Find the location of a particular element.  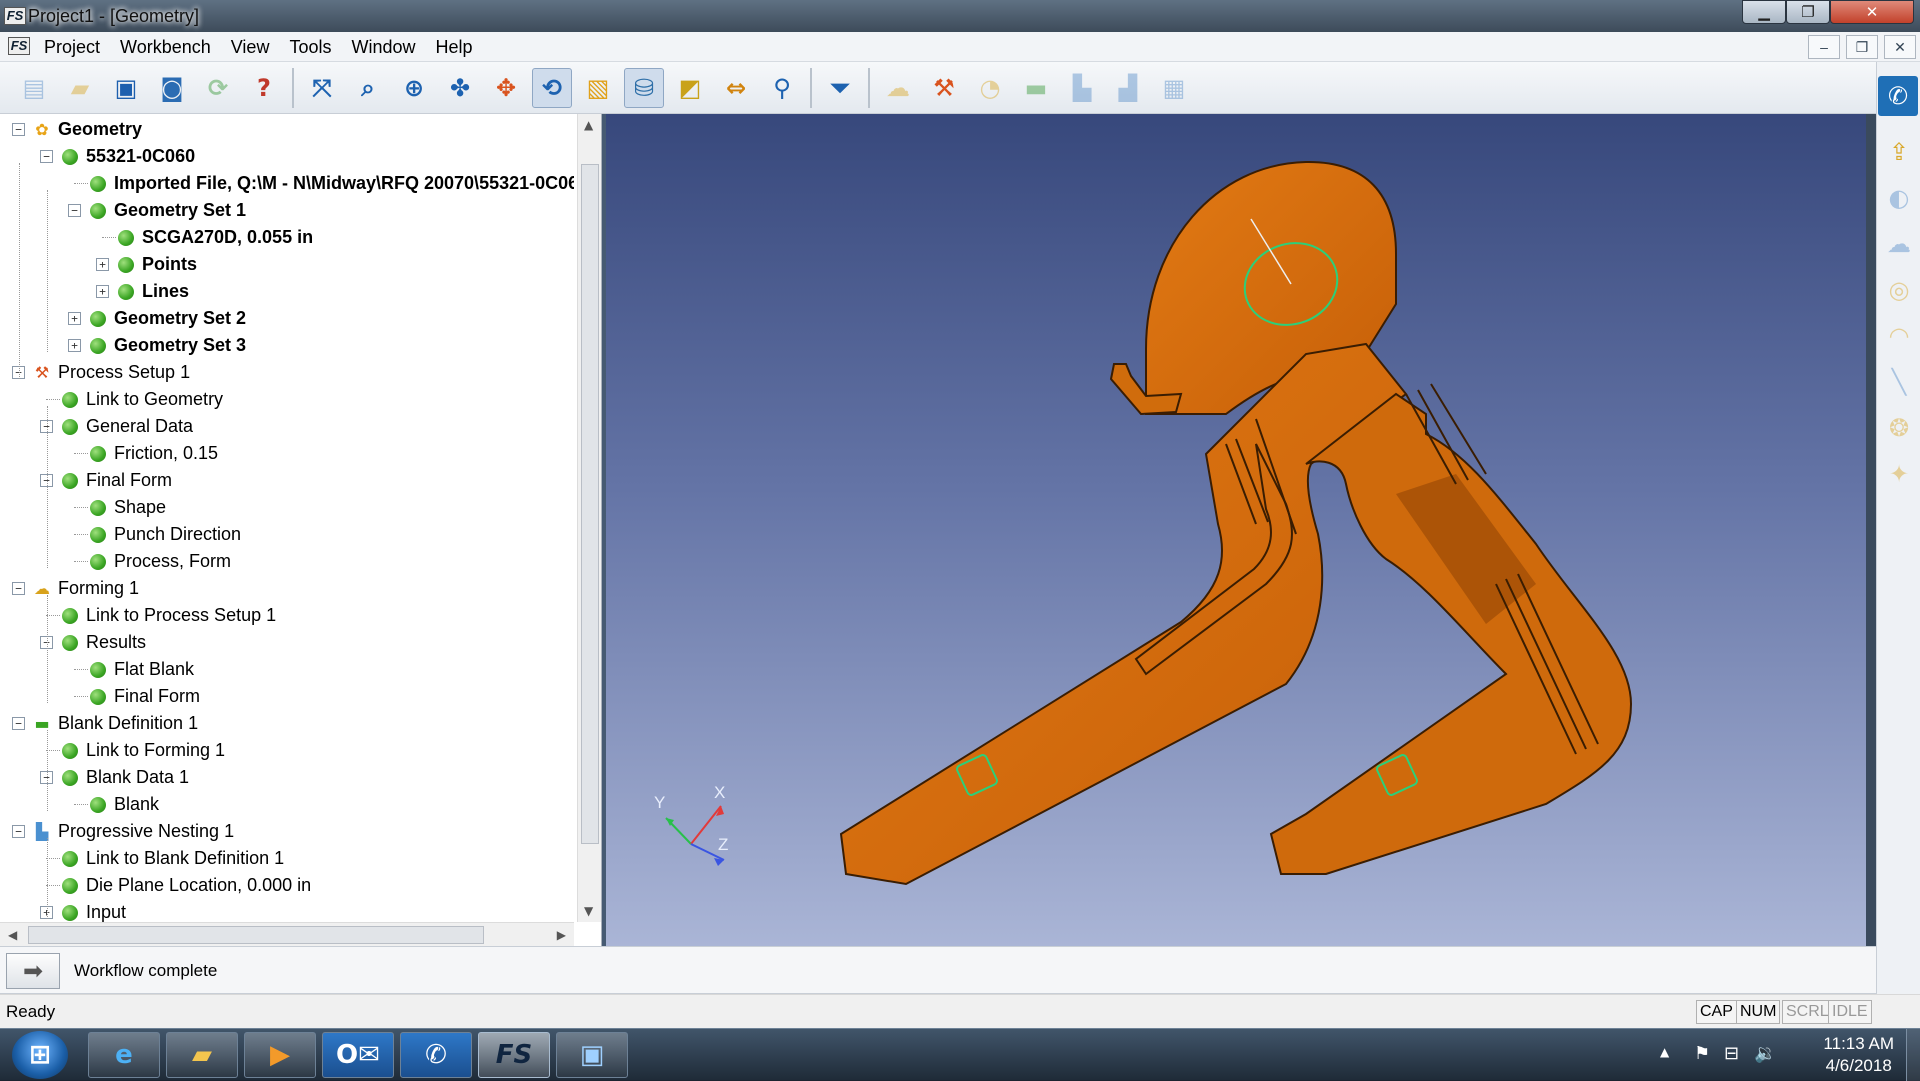

start-button: ⊞ is located at coordinates (40, 1055).